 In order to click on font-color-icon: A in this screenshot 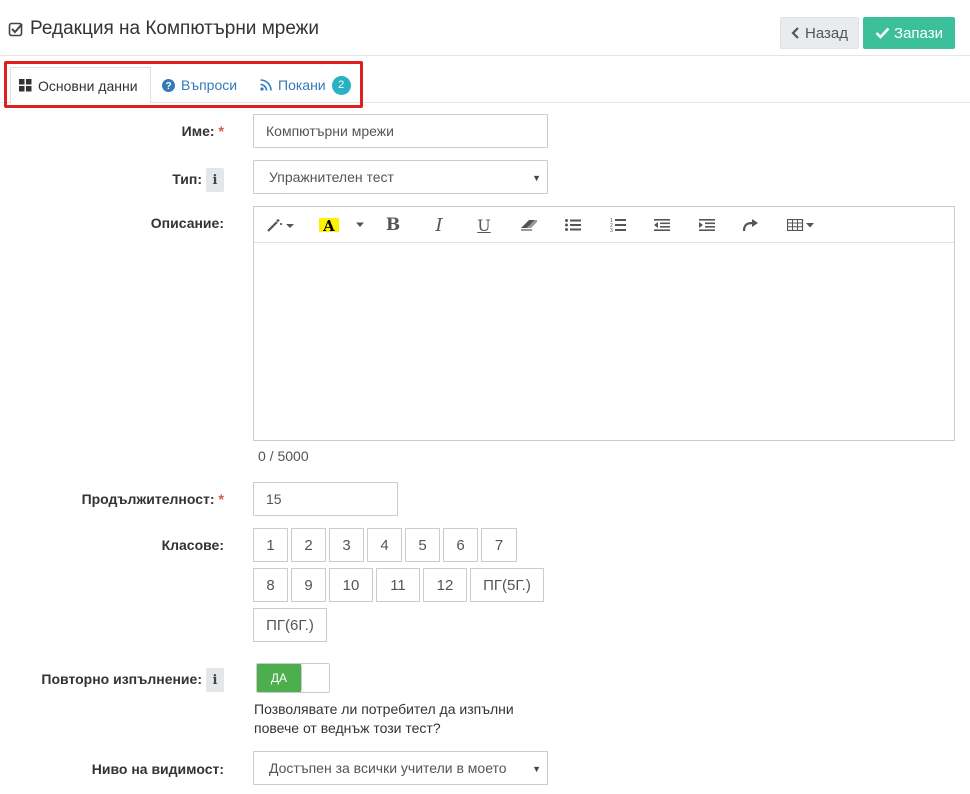, I will do `click(329, 225)`.